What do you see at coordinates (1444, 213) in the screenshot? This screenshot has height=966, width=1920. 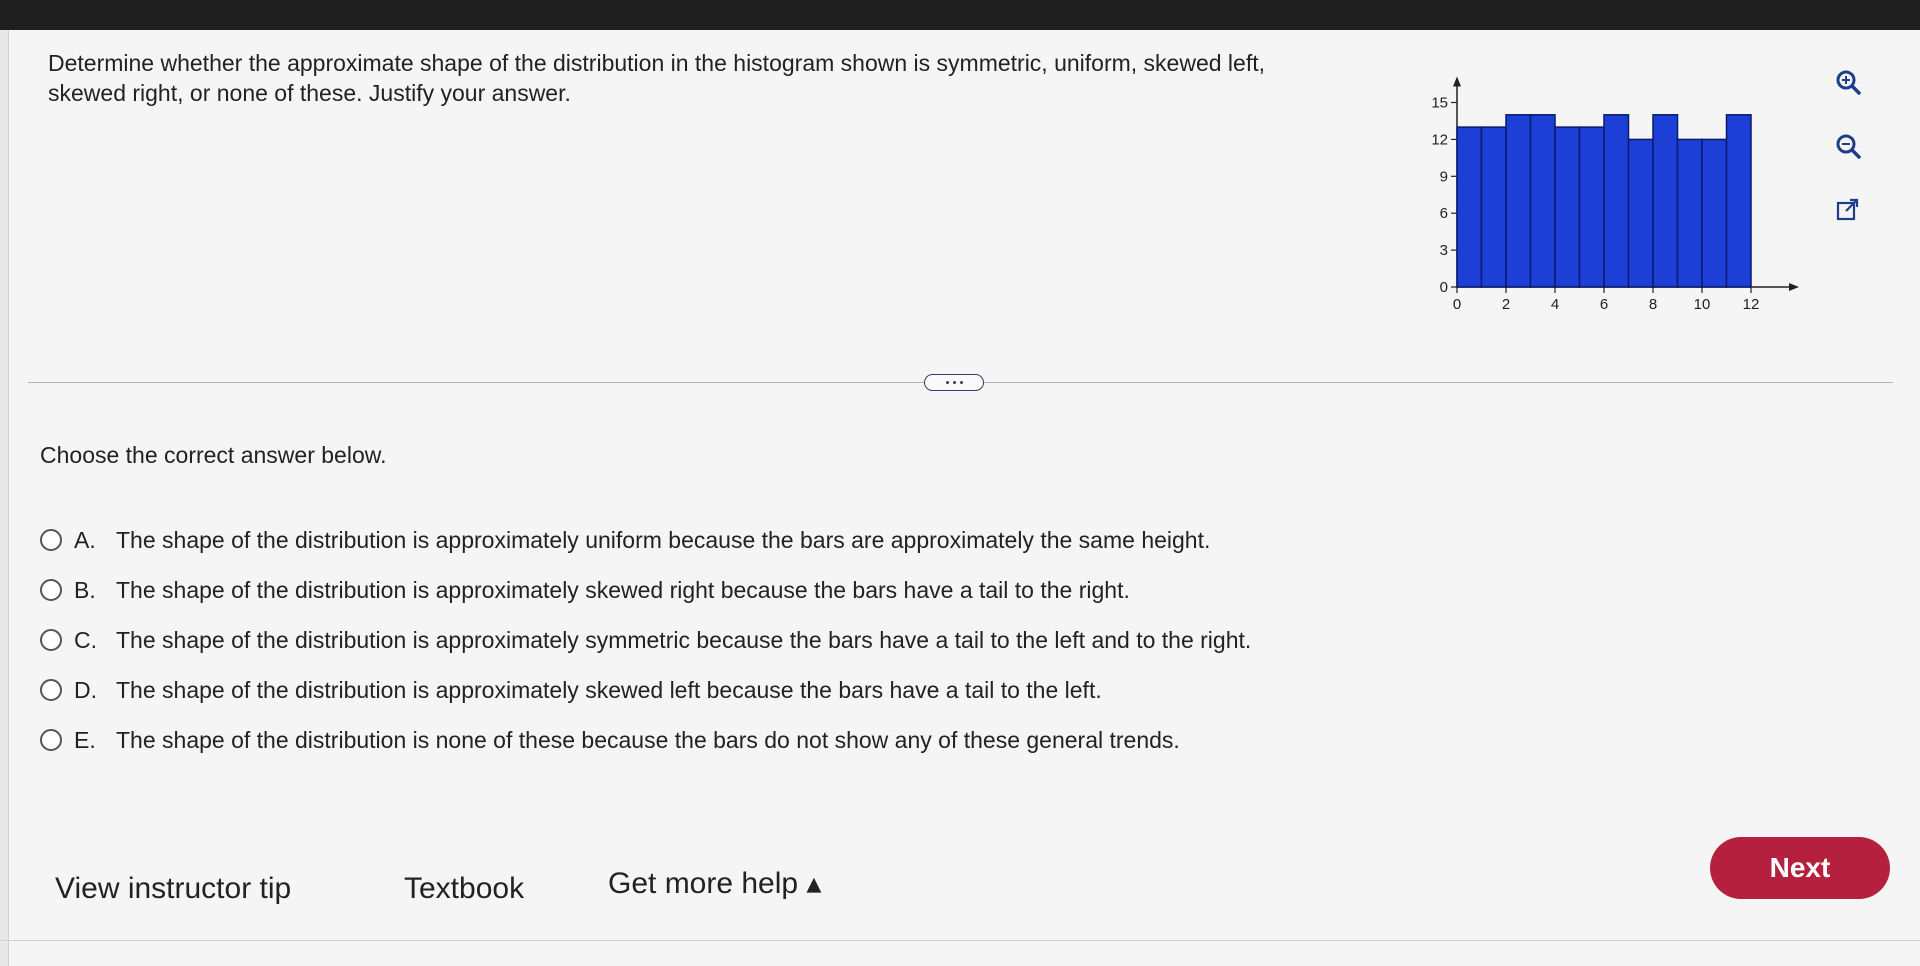 I see `y-tick-label: 6` at bounding box center [1444, 213].